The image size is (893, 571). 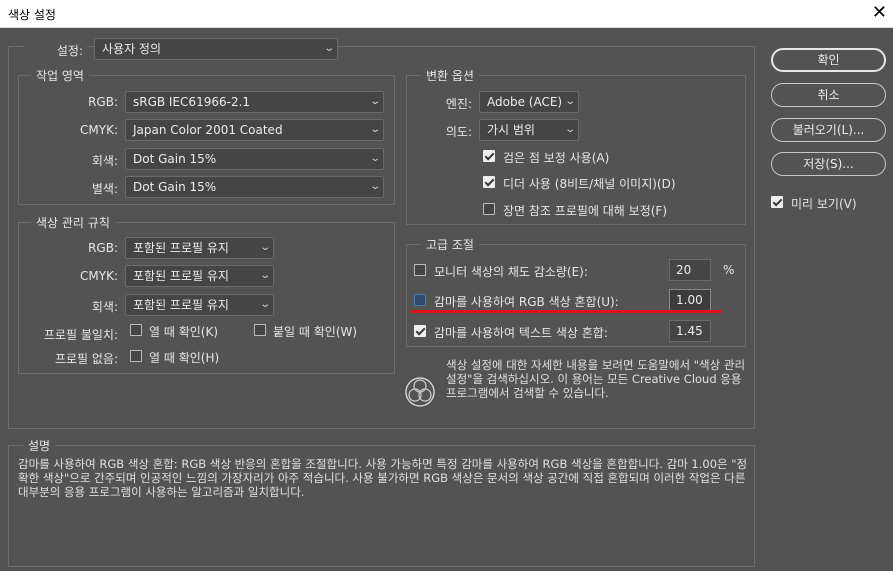 I want to click on description-title: 설명, so click(x=39, y=445).